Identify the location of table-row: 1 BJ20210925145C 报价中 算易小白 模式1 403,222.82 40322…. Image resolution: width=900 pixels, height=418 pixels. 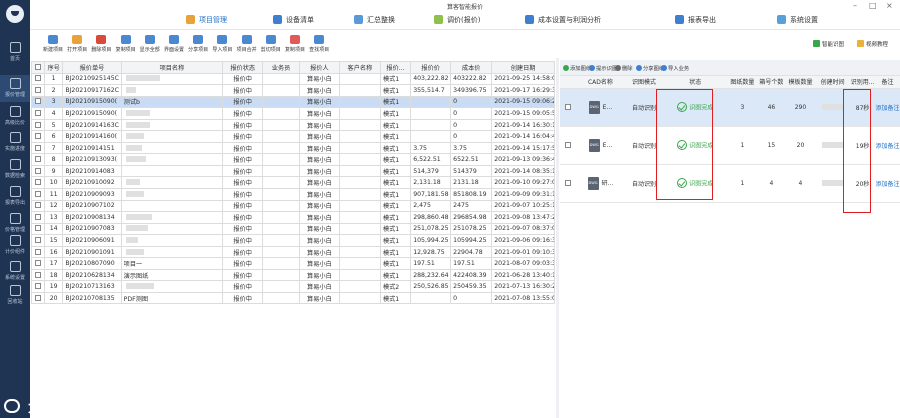
(293, 79).